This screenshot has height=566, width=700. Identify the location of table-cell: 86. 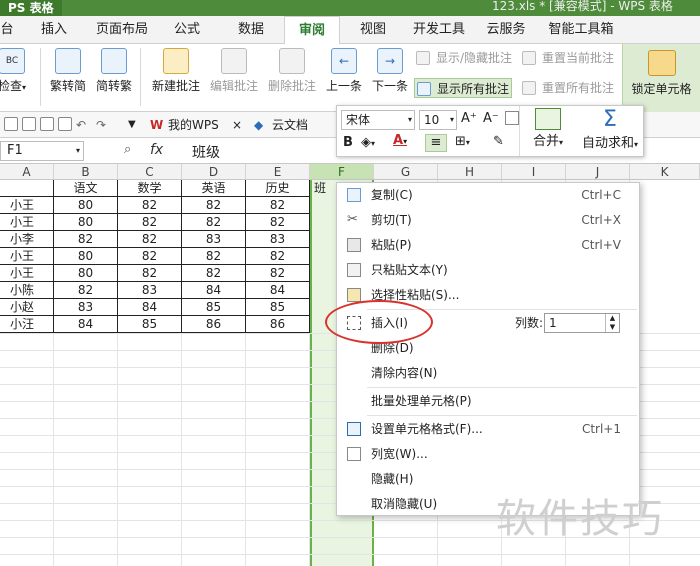
(214, 324).